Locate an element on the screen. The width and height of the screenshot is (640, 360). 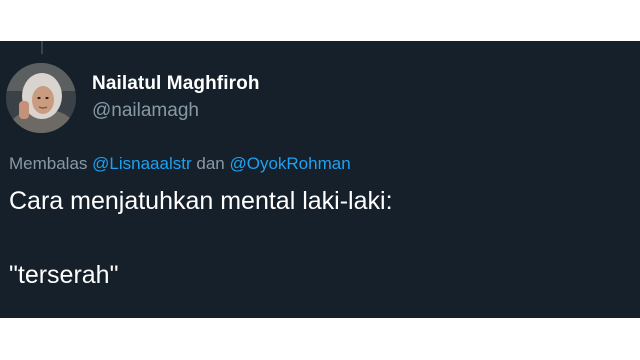
tweet-text-line: "terserah" is located at coordinates (64, 275).